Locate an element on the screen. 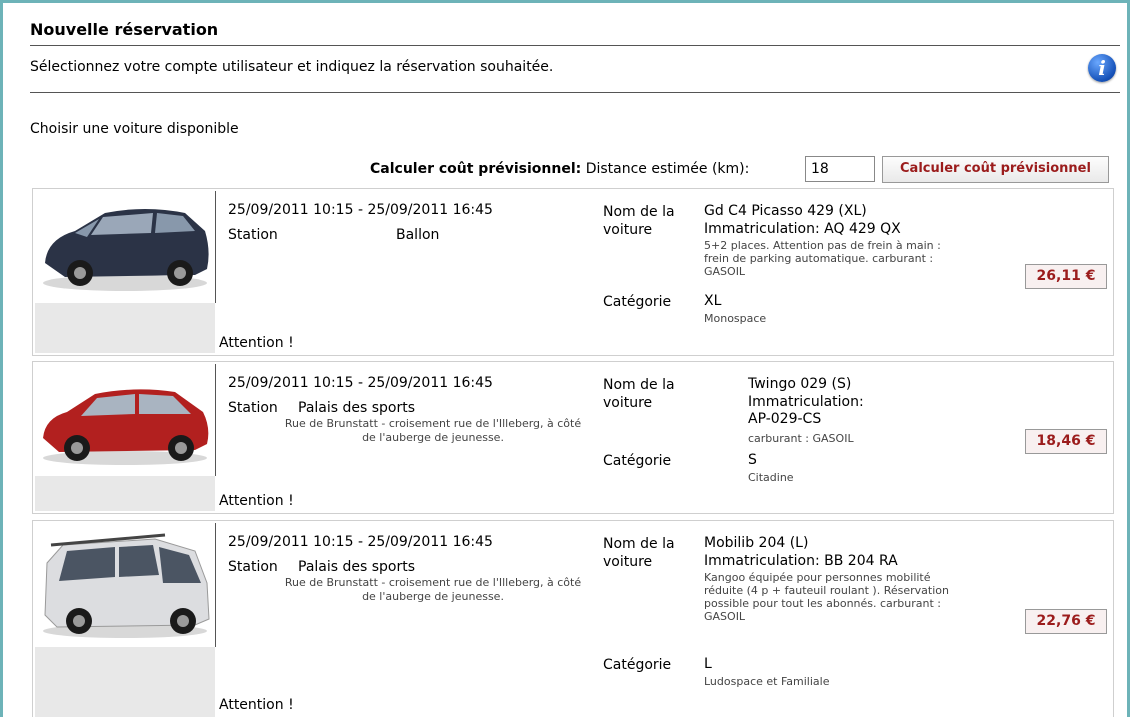 Image resolution: width=1130 pixels, height=717 pixels. car-plate: Immatriculation: BB 204 RA is located at coordinates (801, 561).